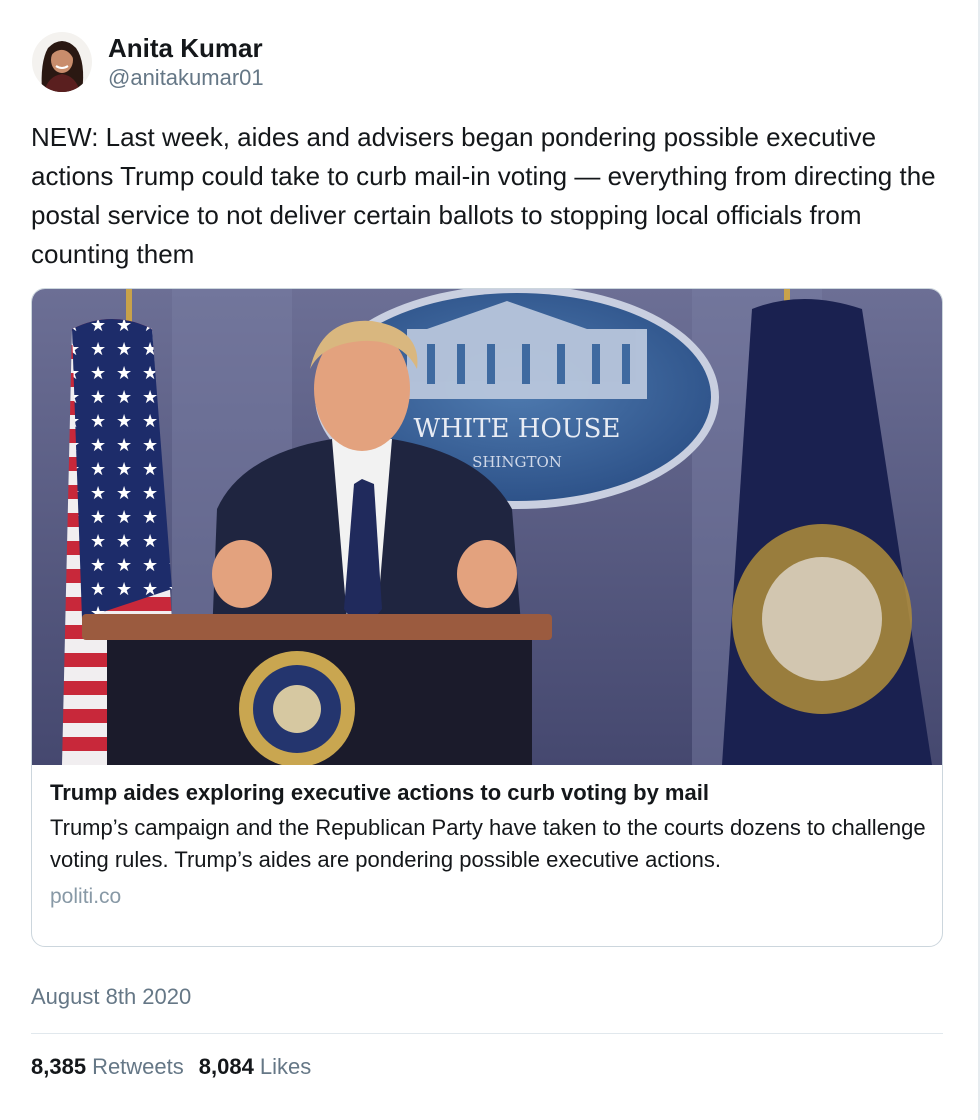 The height and width of the screenshot is (1120, 980). Describe the element at coordinates (226, 1066) in the screenshot. I see `likes-count: 8,084` at that location.